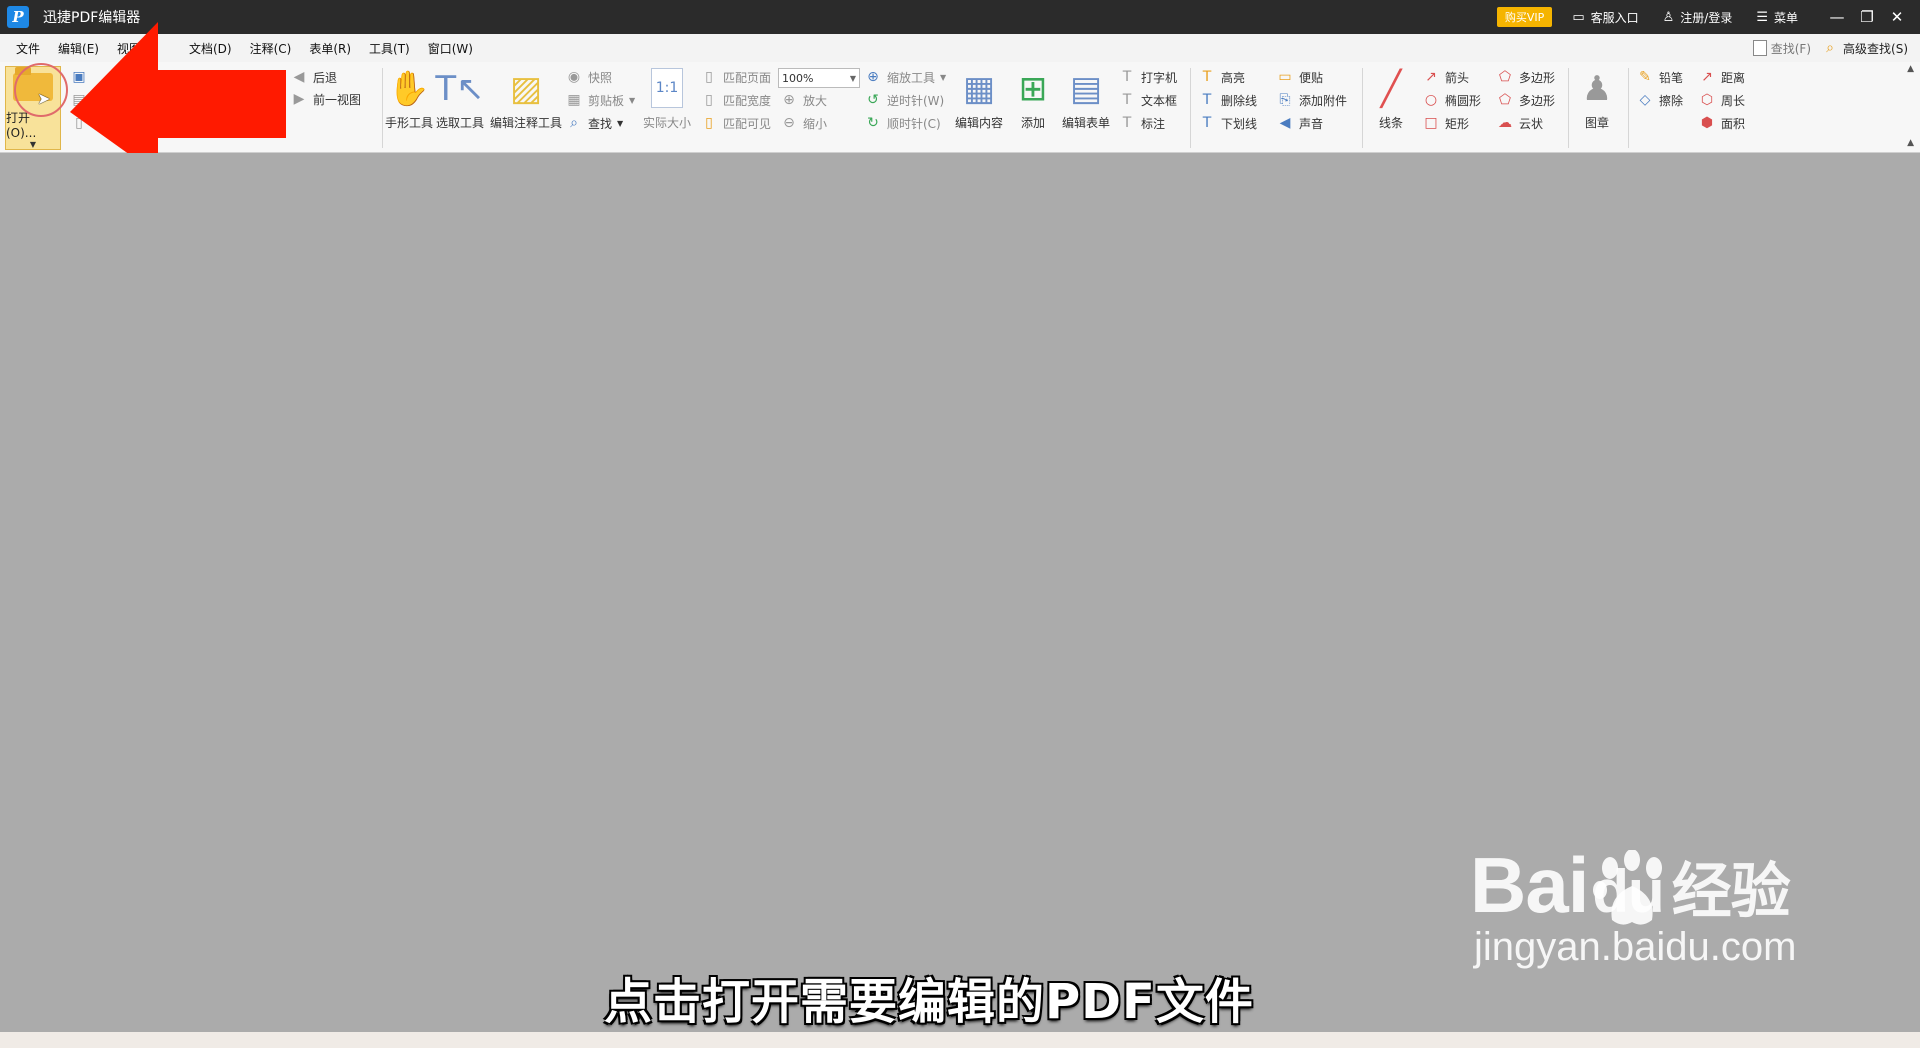 The image size is (1920, 1048). What do you see at coordinates (36, 106) in the screenshot?
I see `open-button: ➤ 打开(O)... ▼` at bounding box center [36, 106].